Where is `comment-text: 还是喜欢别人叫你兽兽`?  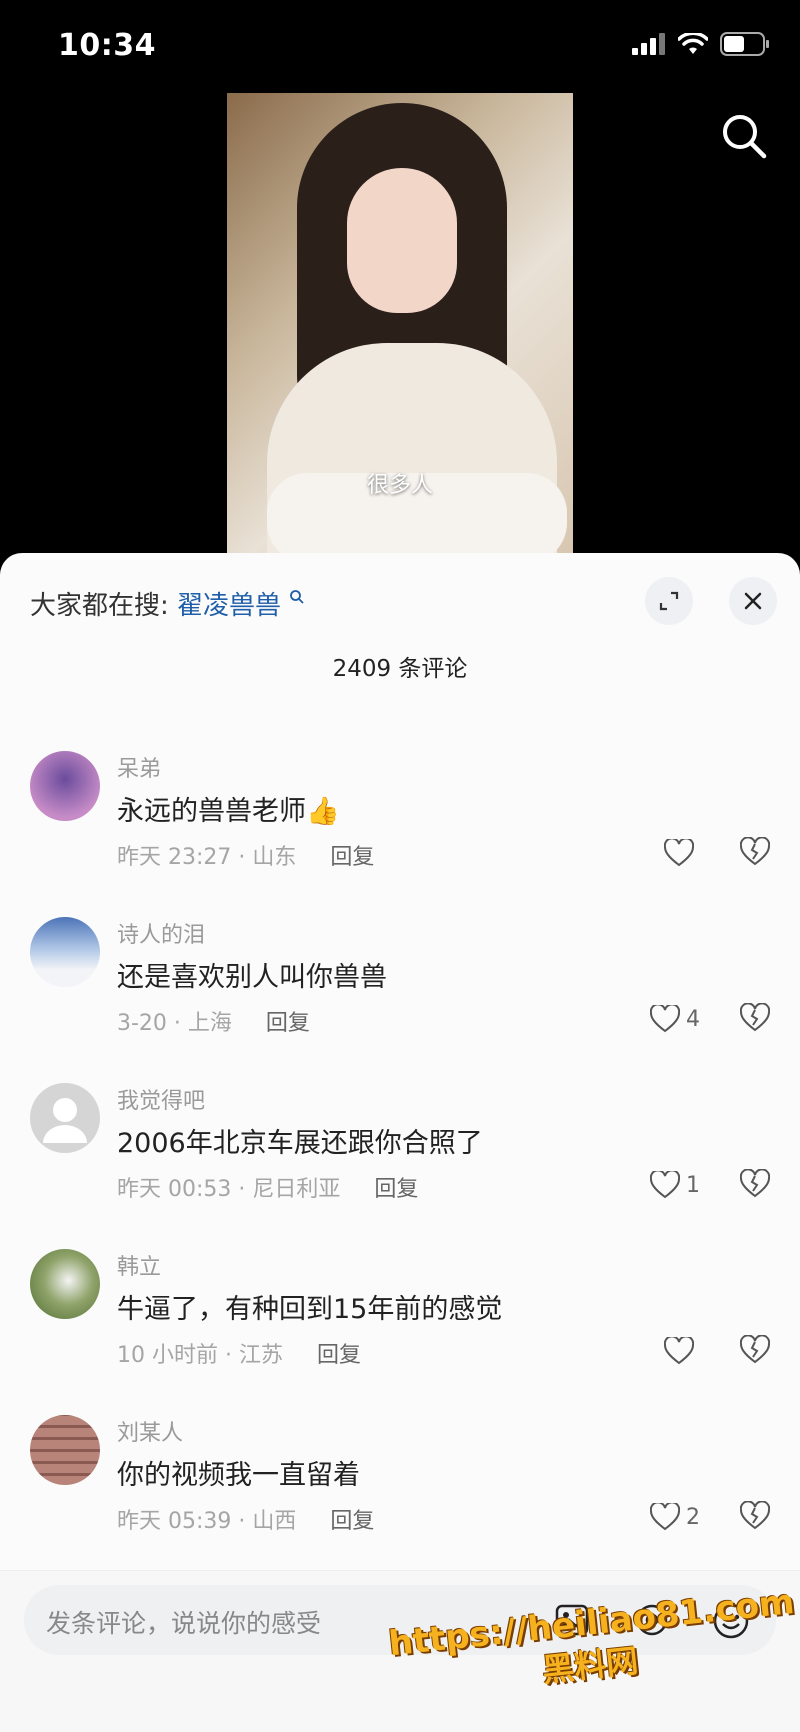
comment-text: 还是喜欢别人叫你兽兽 is located at coordinates (252, 977).